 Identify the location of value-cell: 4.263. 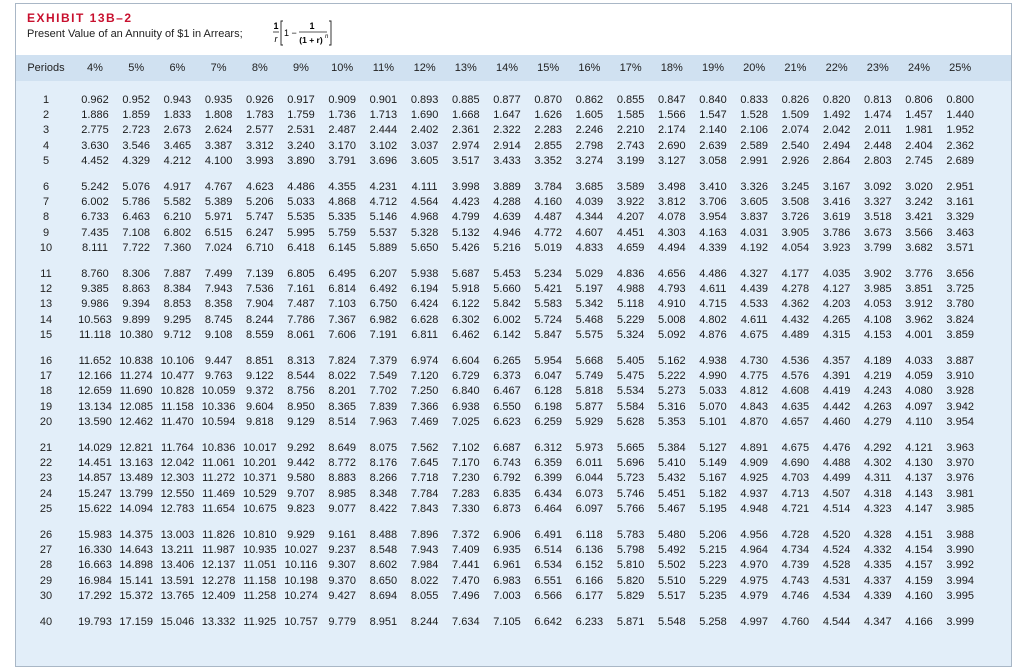
(878, 406).